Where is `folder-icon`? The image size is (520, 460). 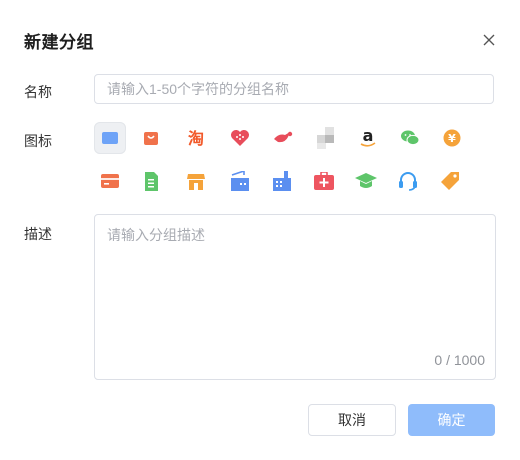
folder-icon is located at coordinates (110, 138).